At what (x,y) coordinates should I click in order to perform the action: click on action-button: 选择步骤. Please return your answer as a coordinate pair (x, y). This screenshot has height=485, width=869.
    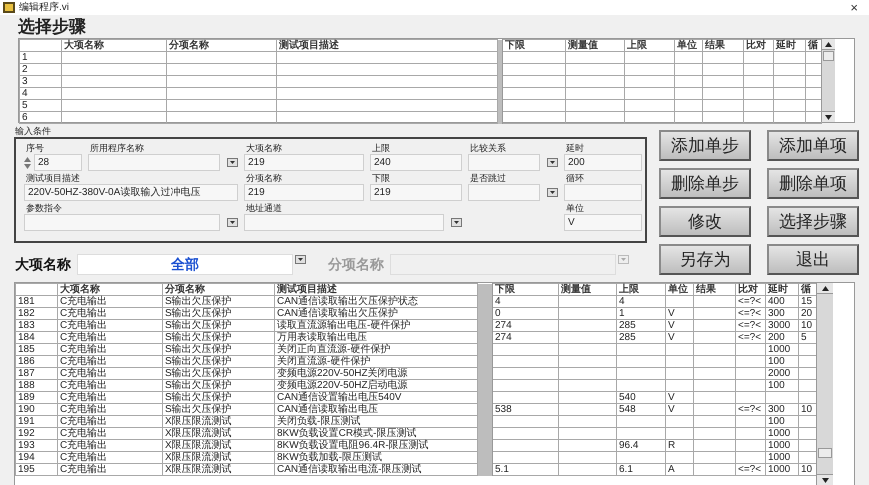
    Looking at the image, I should click on (813, 221).